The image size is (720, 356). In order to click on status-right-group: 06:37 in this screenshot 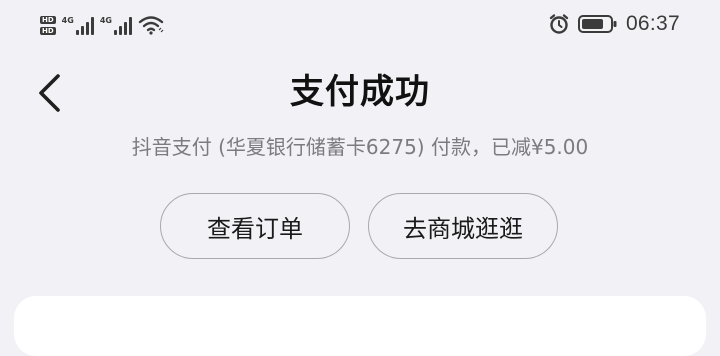, I will do `click(614, 24)`.